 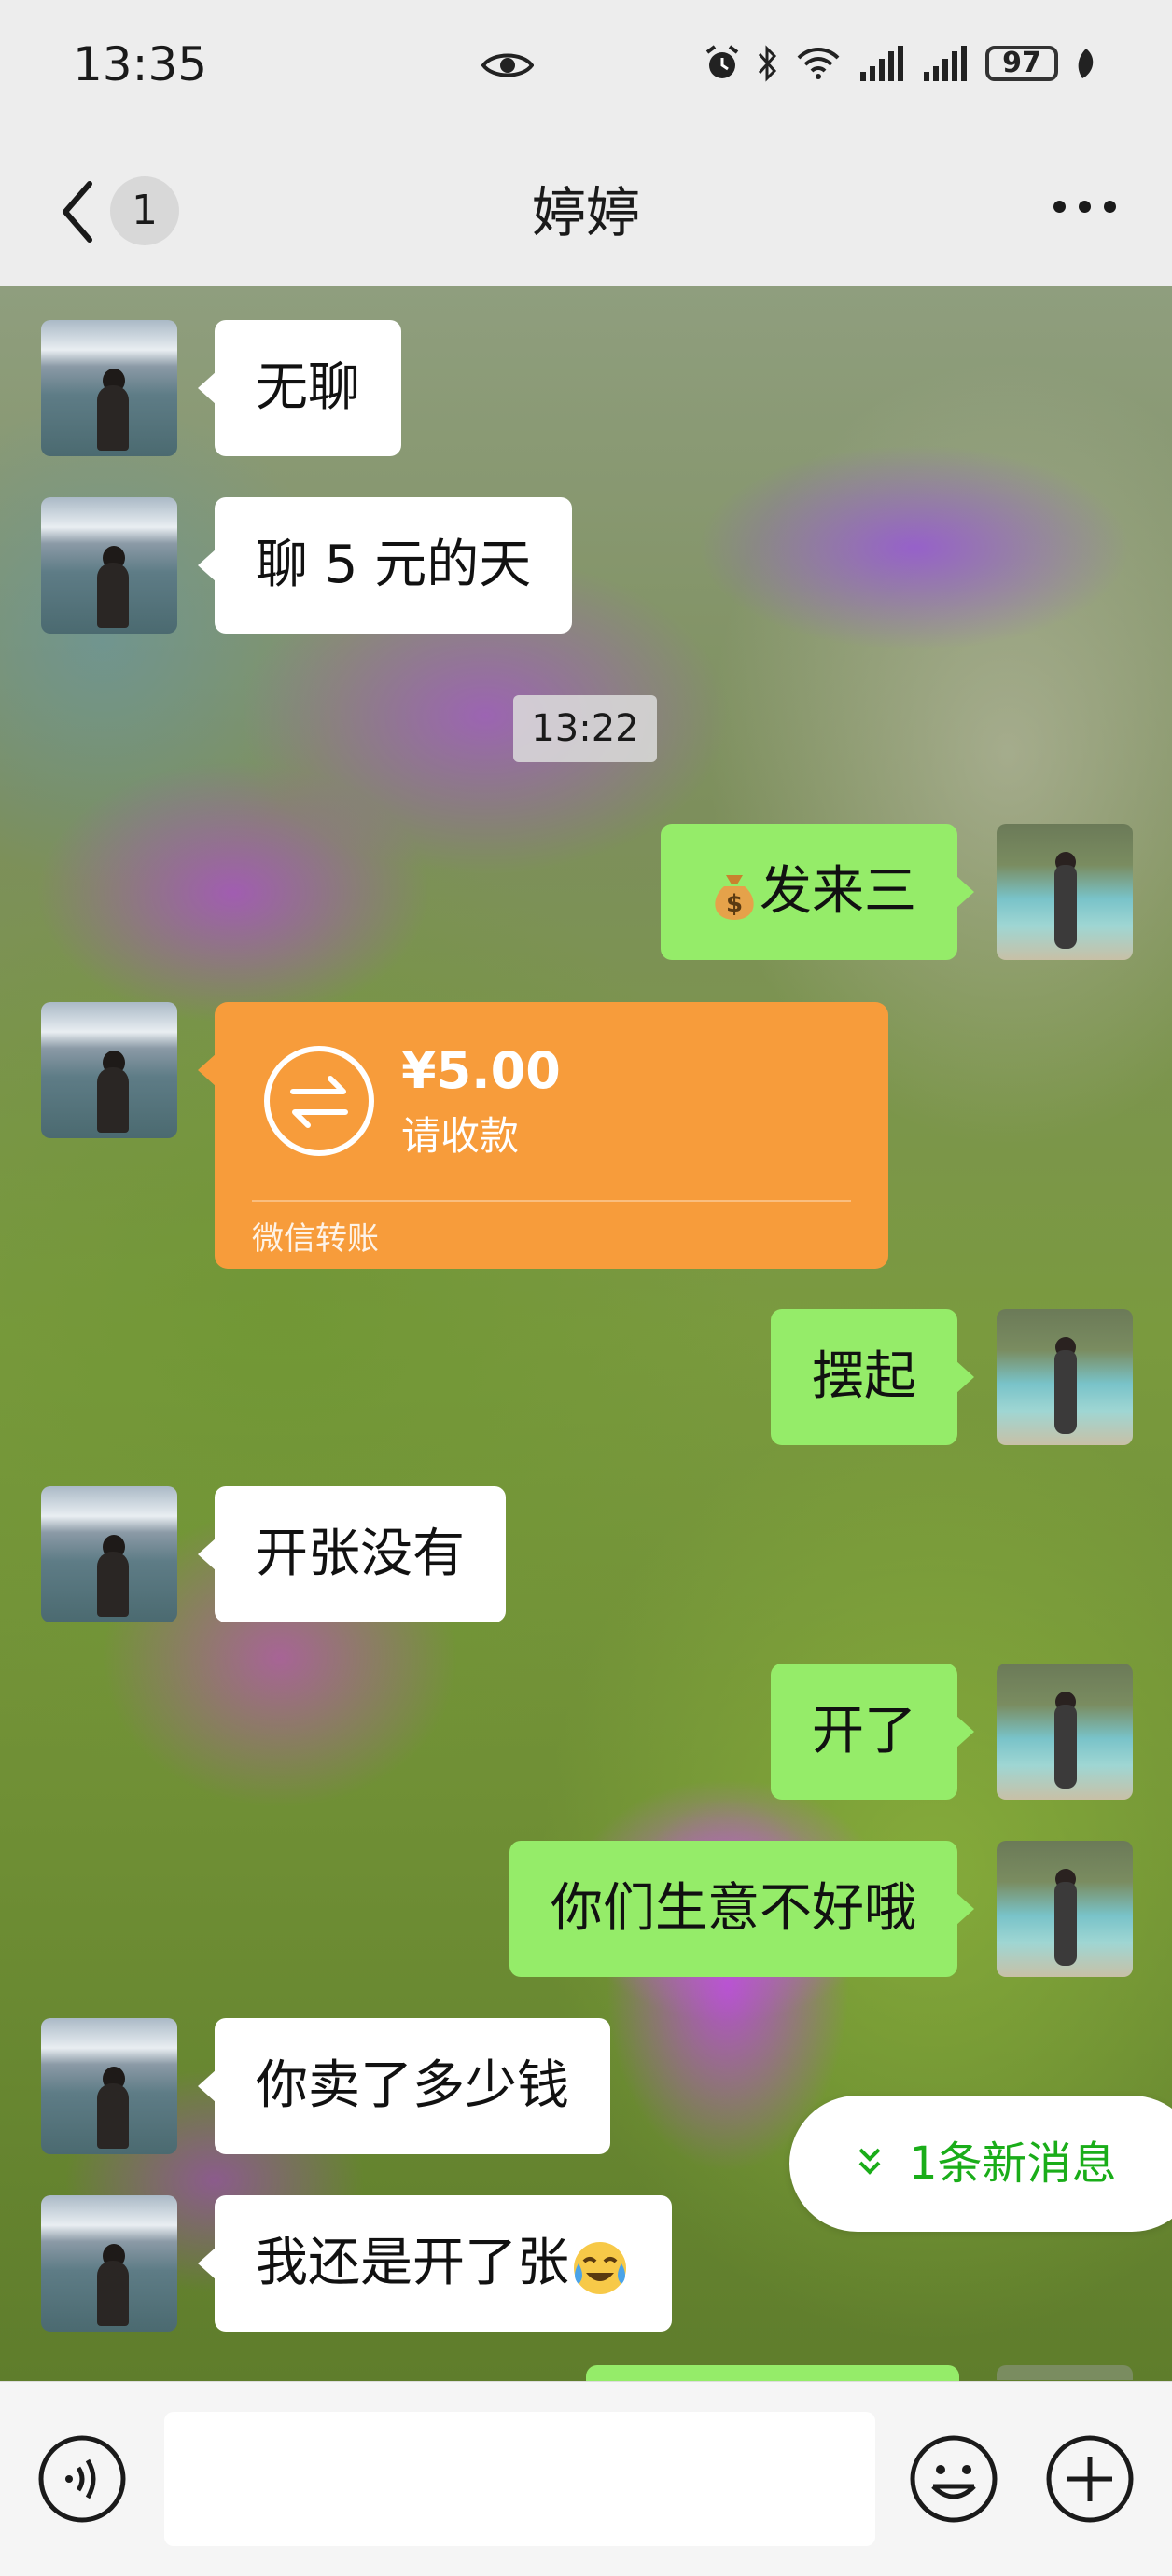 What do you see at coordinates (838, 891) in the screenshot?
I see `message-text: 发来三` at bounding box center [838, 891].